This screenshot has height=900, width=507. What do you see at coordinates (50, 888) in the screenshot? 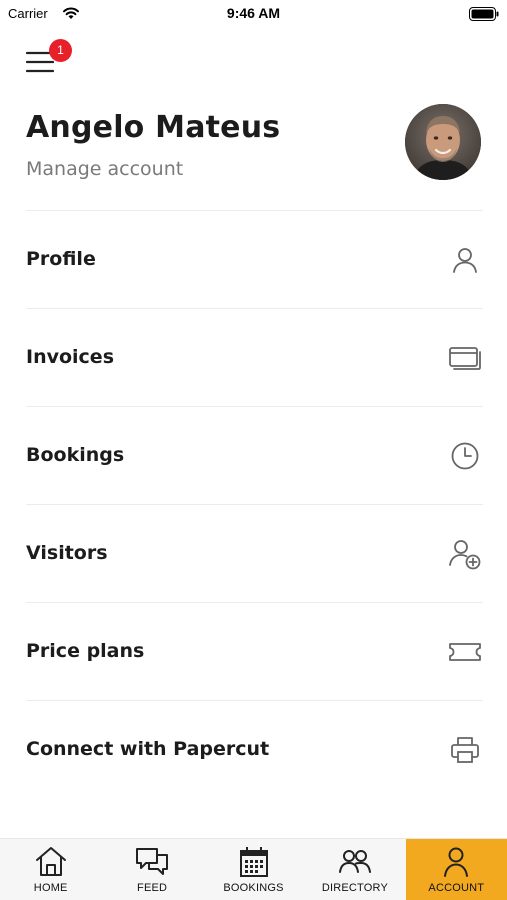
I see `tab-label: HOME` at bounding box center [50, 888].